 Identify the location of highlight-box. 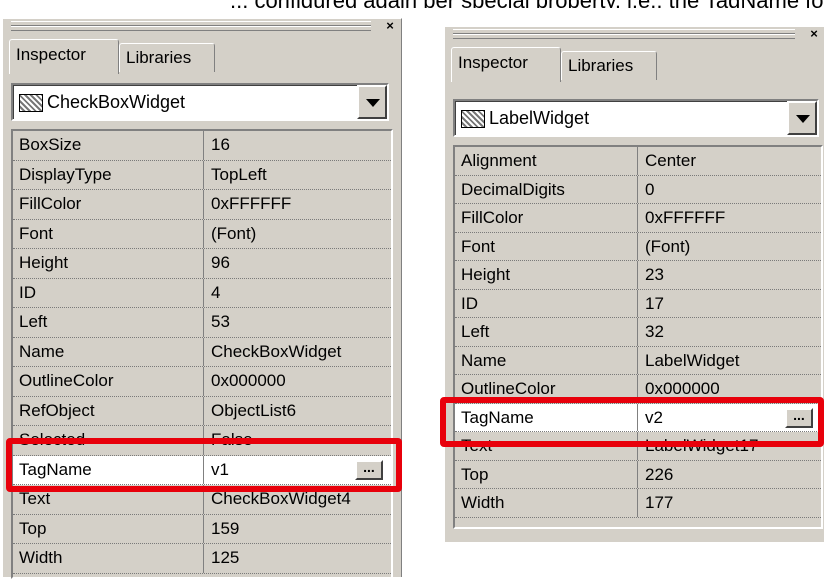
(204, 465).